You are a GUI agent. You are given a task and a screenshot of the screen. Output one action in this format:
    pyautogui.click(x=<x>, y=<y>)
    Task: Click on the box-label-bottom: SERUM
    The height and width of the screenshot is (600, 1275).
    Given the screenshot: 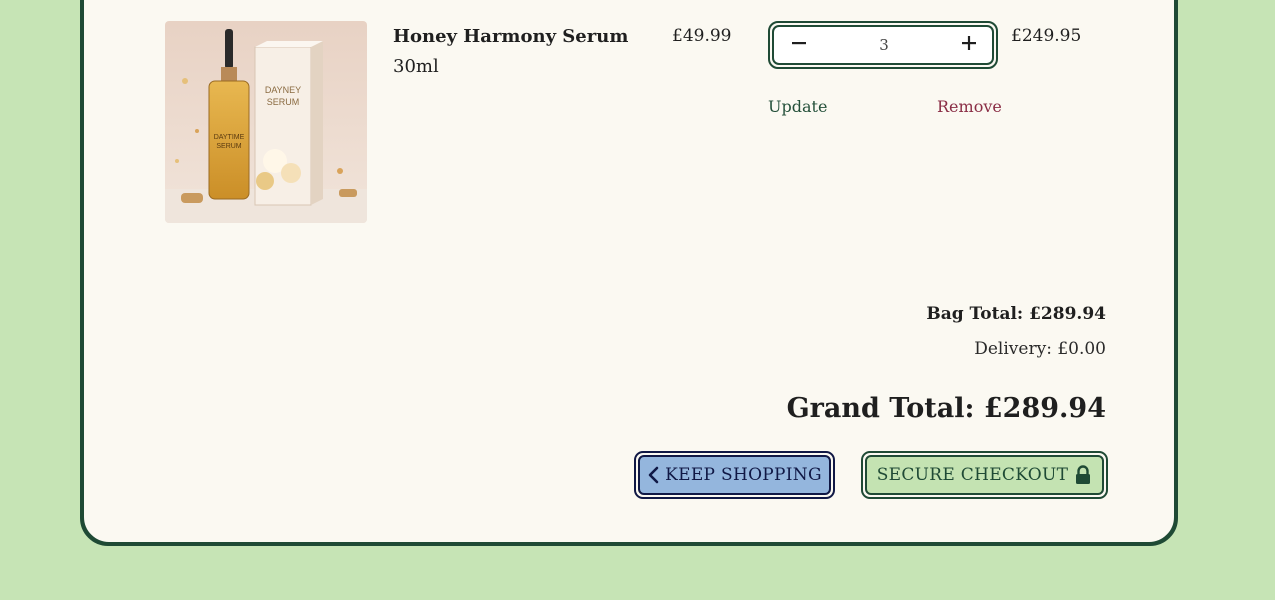 What is the action you would take?
    pyautogui.click(x=283, y=102)
    